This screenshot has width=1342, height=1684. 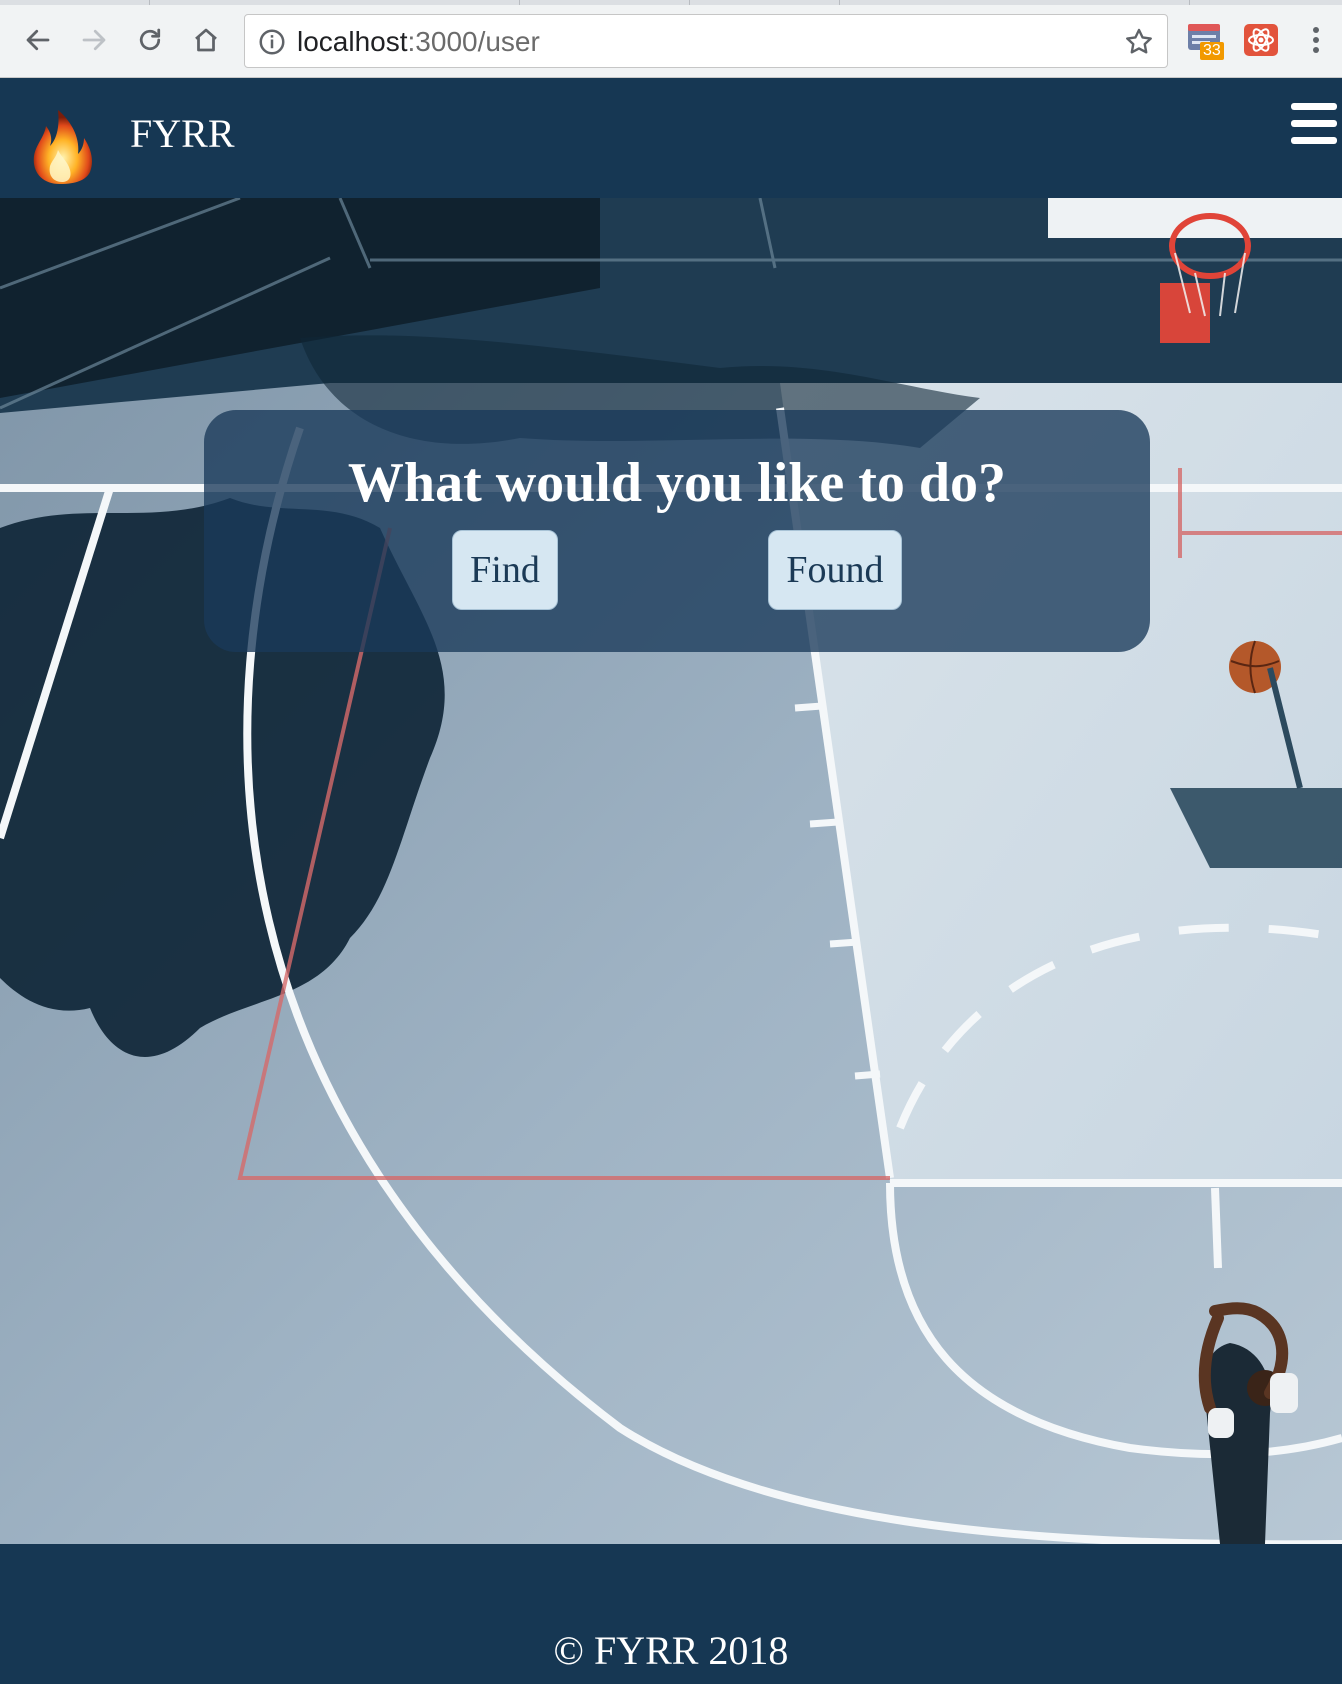 I want to click on arrow-left-icon, so click(x=38, y=40).